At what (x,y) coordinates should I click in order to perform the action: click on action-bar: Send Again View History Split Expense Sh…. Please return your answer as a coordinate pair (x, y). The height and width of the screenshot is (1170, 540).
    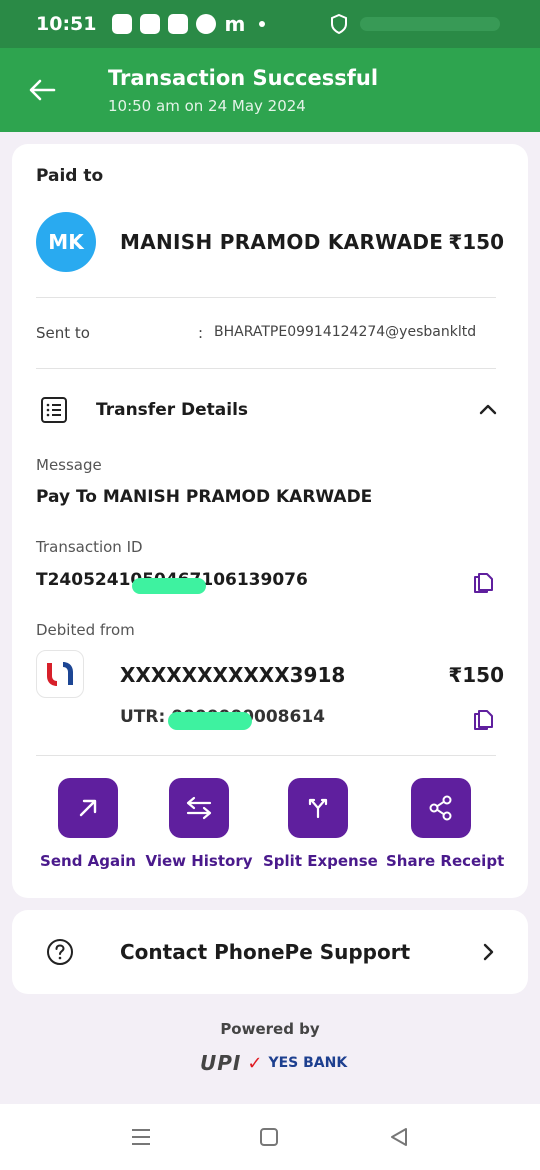
    Looking at the image, I should click on (270, 828).